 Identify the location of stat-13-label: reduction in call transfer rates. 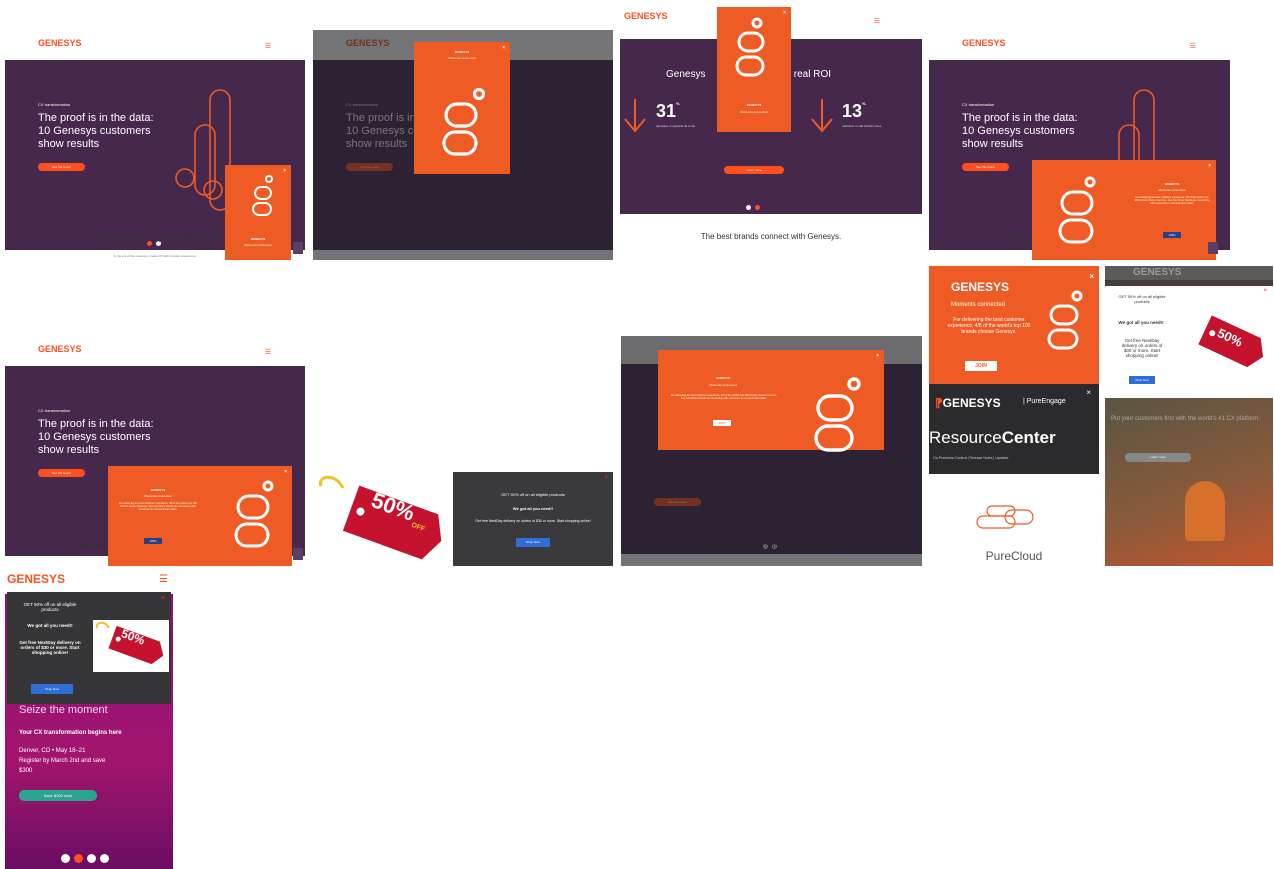
(862, 126).